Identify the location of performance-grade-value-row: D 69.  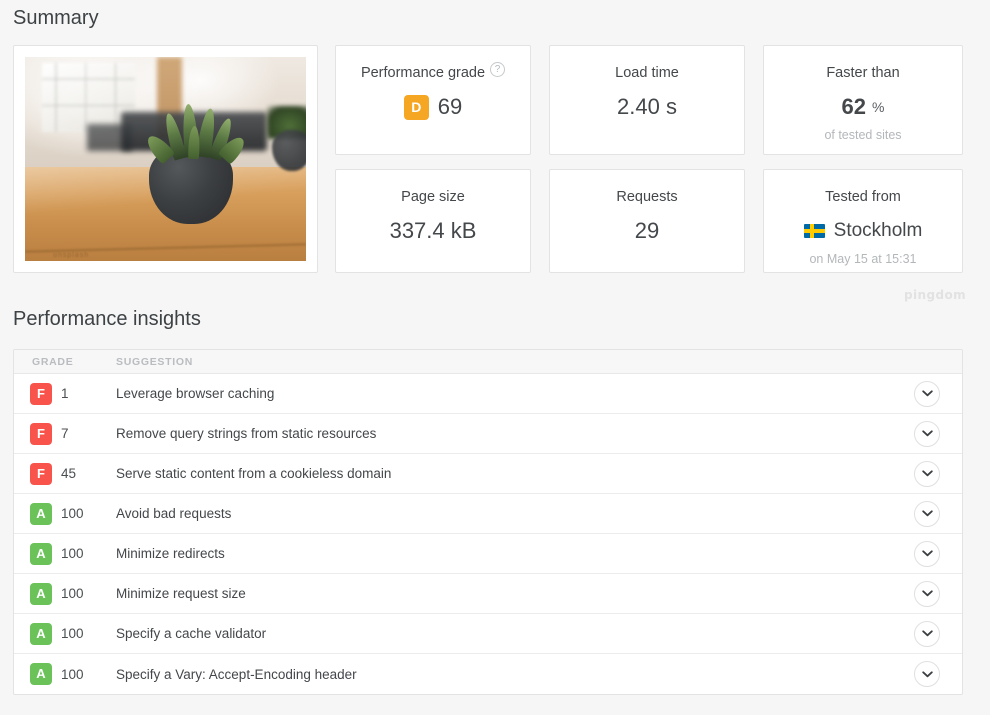
(433, 107).